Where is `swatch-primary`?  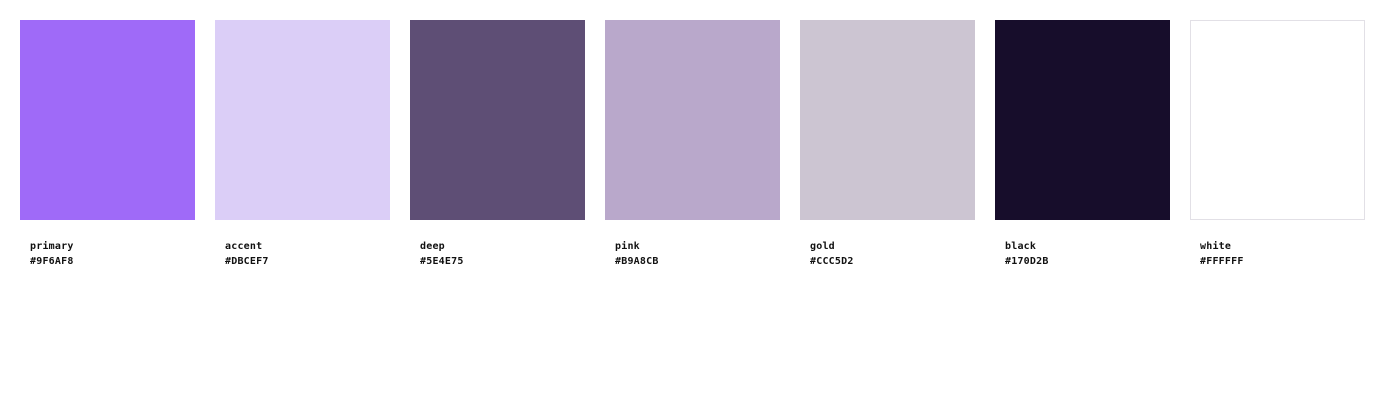
swatch-primary is located at coordinates (107, 120).